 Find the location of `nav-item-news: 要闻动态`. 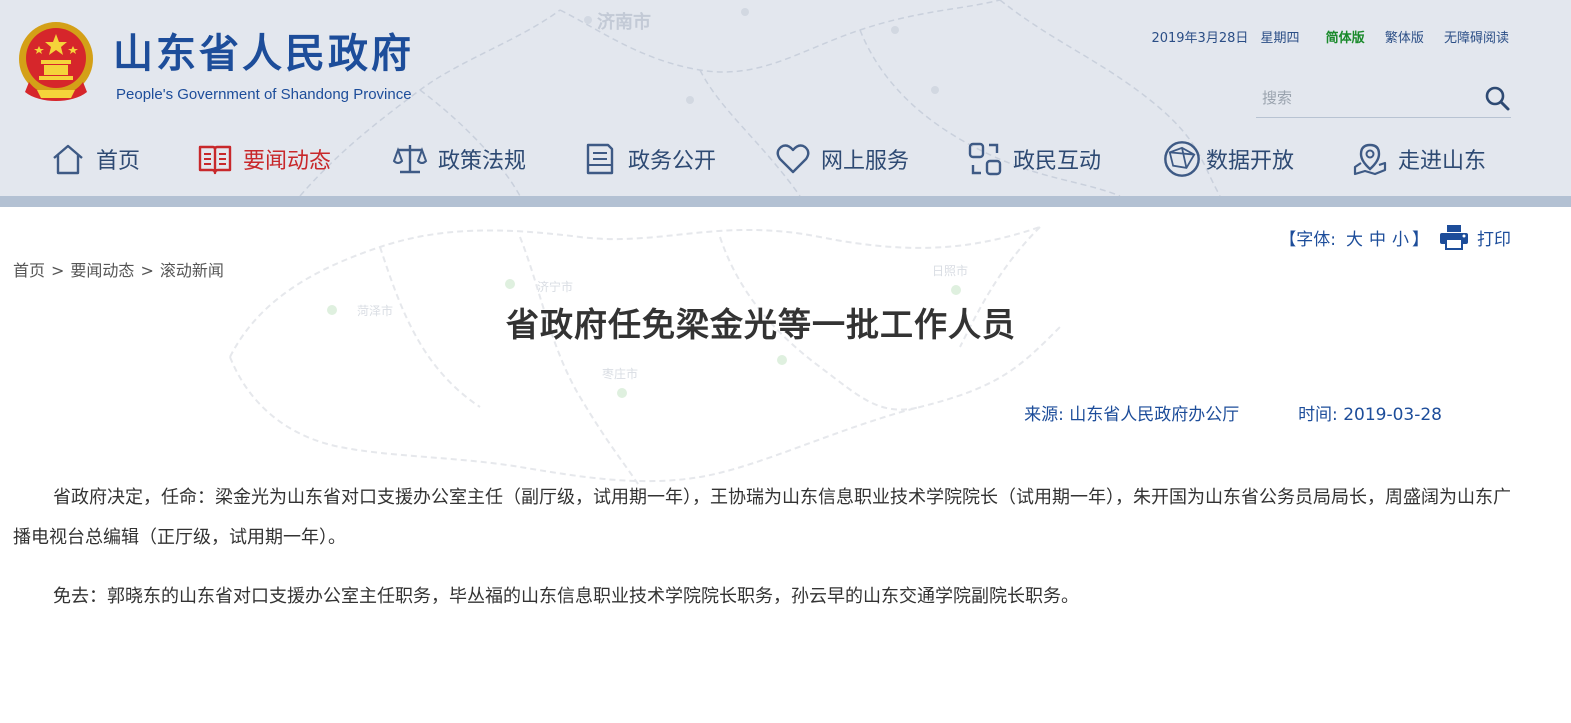

nav-item-news: 要闻动态 is located at coordinates (264, 159).